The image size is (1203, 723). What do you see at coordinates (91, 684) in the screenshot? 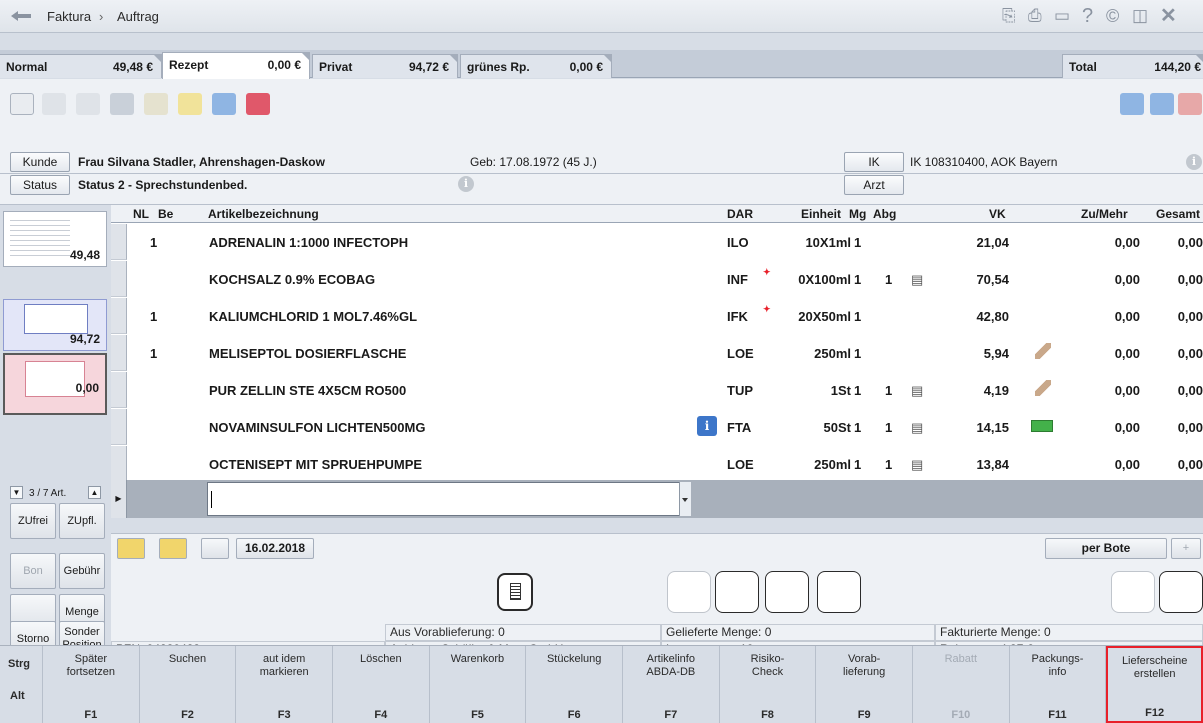
I see `fkey-f1: Später fortsetzen F1` at bounding box center [91, 684].